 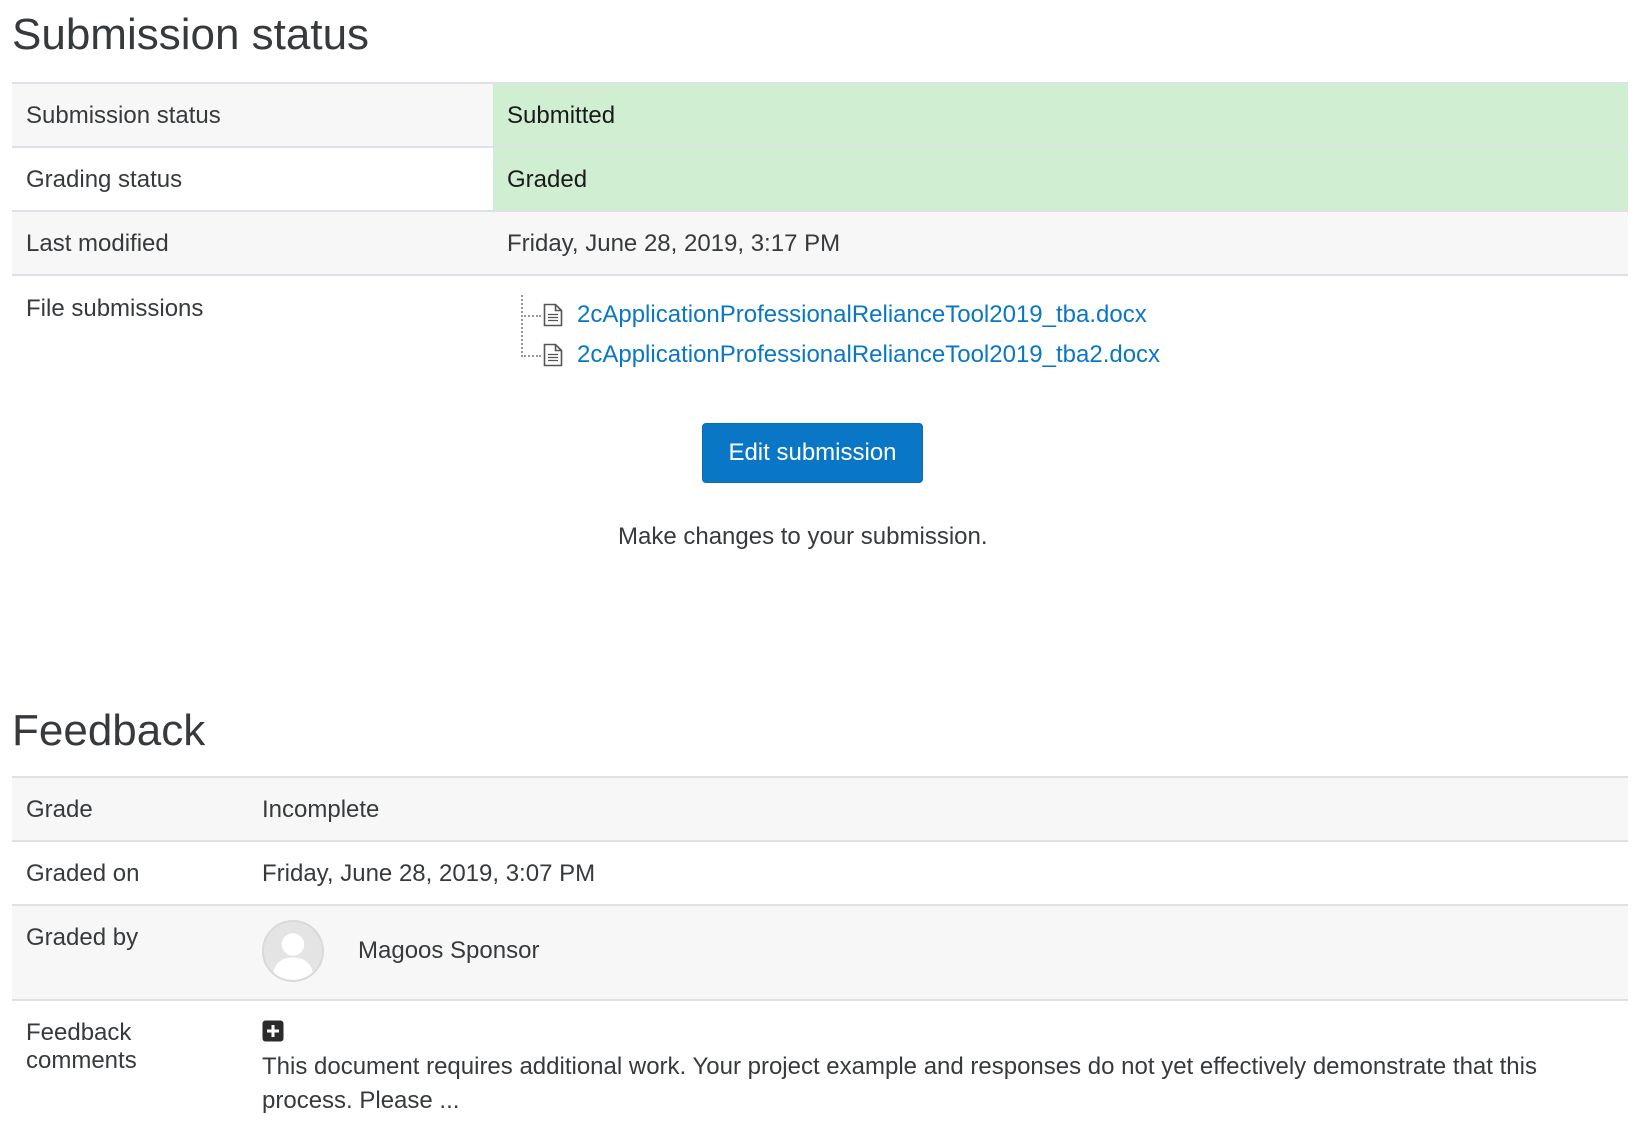 What do you see at coordinates (109, 730) in the screenshot?
I see `feedback-heading: Feedback` at bounding box center [109, 730].